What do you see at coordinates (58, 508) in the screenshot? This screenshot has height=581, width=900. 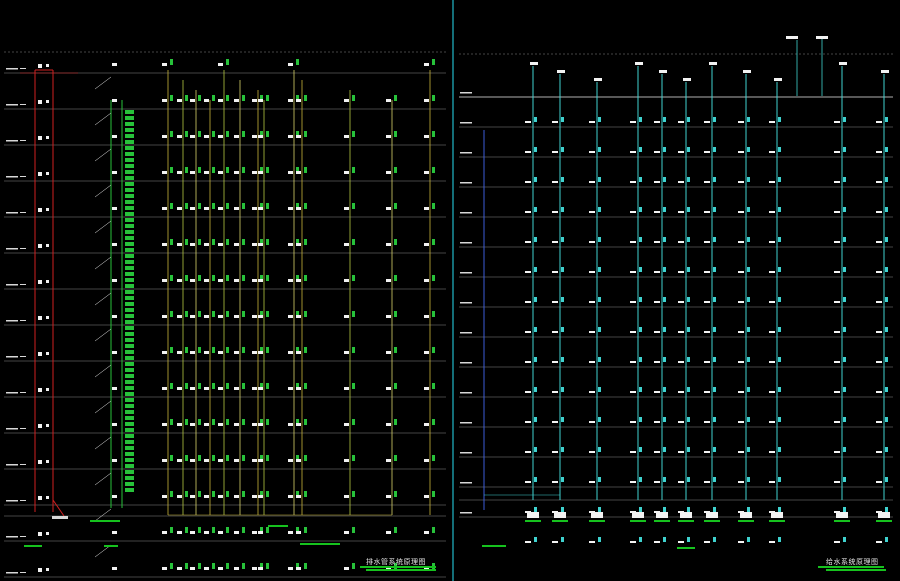 I see `red-riser-outlet` at bounding box center [58, 508].